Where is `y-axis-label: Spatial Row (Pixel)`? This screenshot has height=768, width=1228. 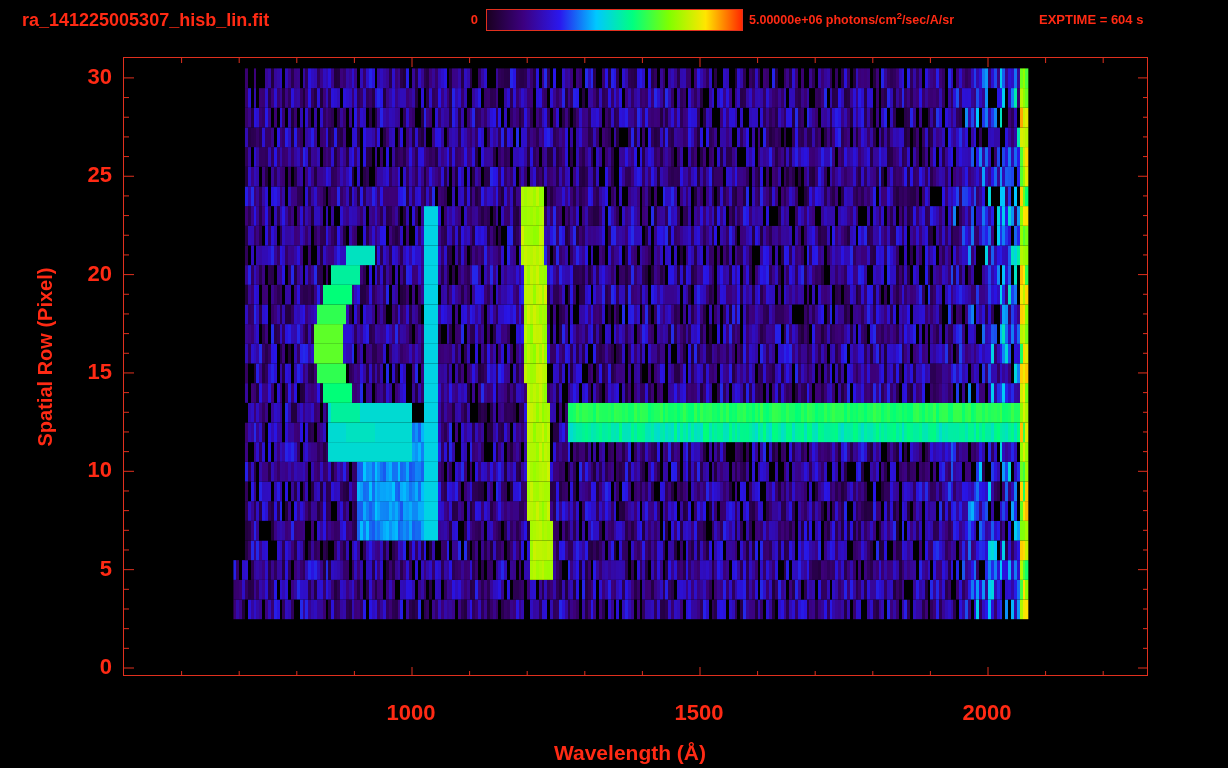
y-axis-label: Spatial Row (Pixel) is located at coordinates (45, 357).